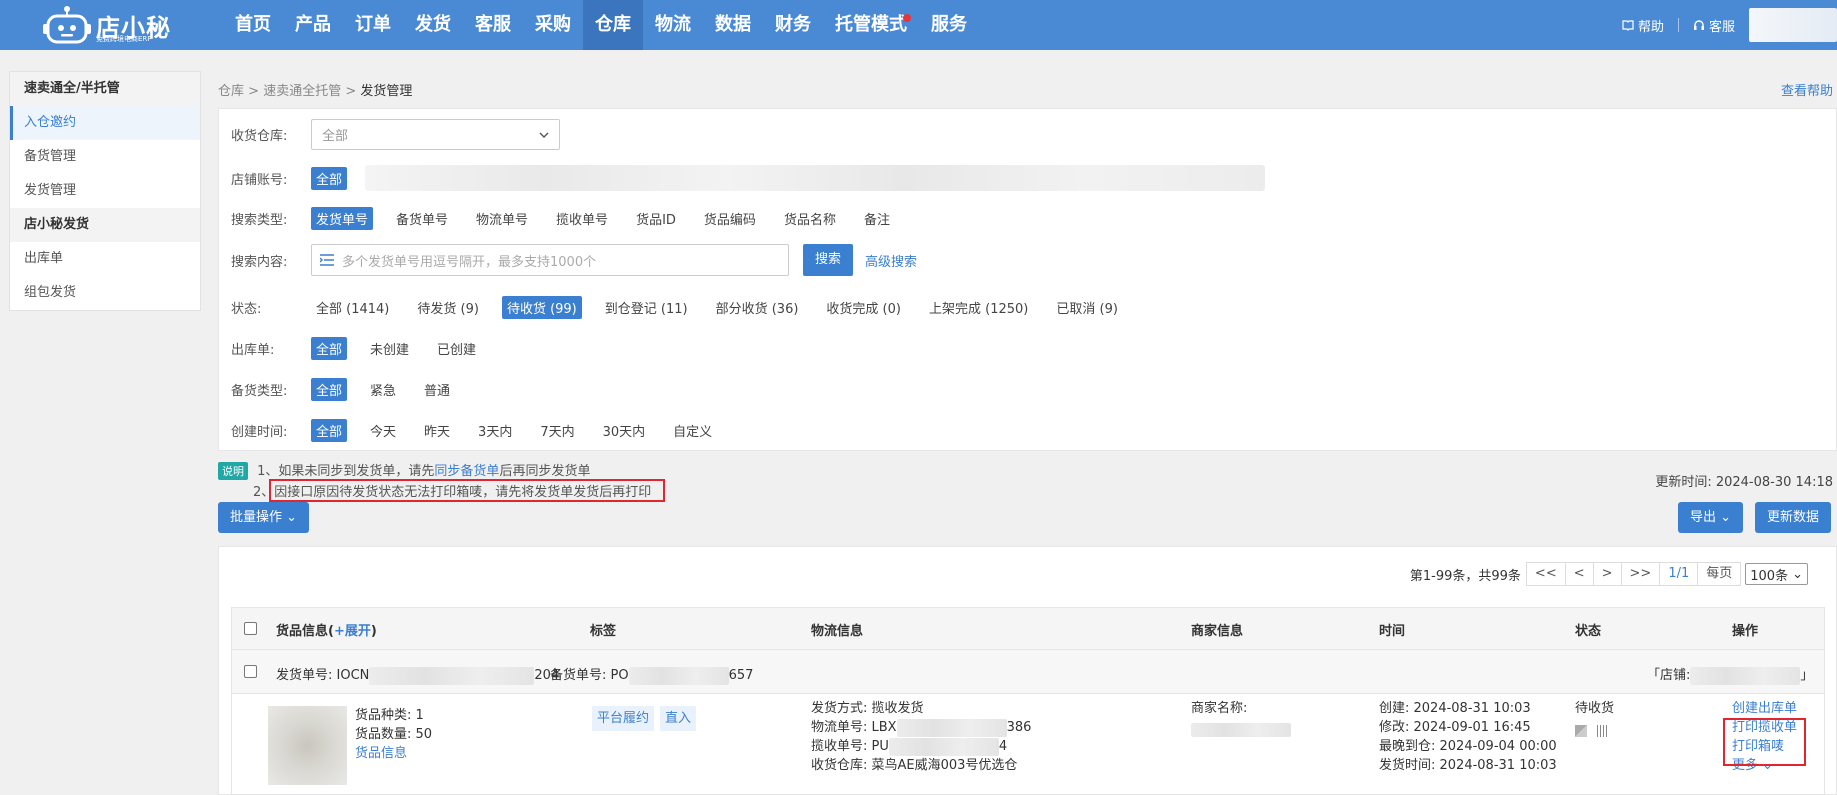 The width and height of the screenshot is (1837, 795). Describe the element at coordinates (352, 389) in the screenshot. I see `filter-stock-type-row: 备货类型: 全部 紧急 普通` at that location.